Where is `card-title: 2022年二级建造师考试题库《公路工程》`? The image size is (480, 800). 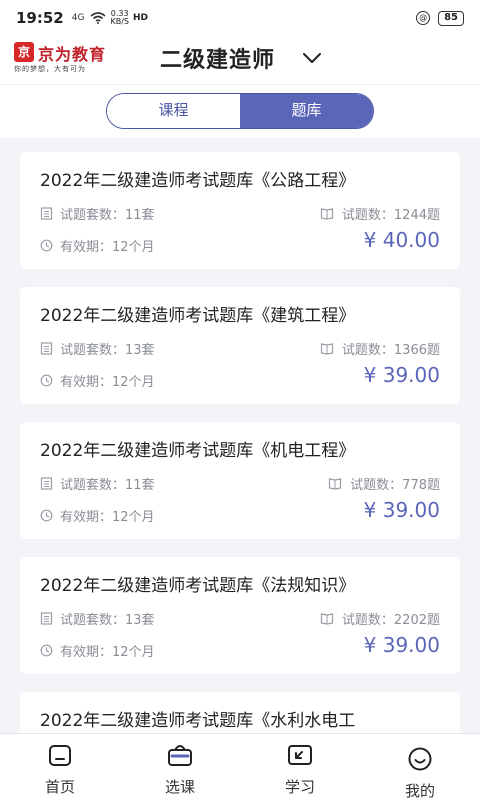
card-title: 2022年二级建造师考试题库《公路工程》 is located at coordinates (198, 181).